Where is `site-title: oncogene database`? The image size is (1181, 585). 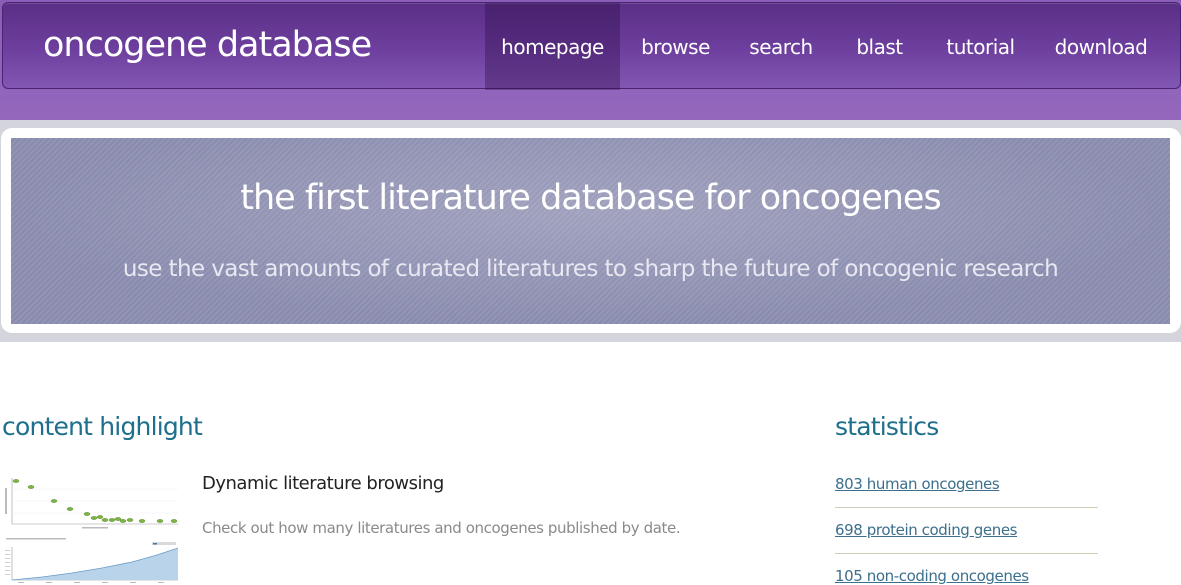
site-title: oncogene database is located at coordinates (207, 45).